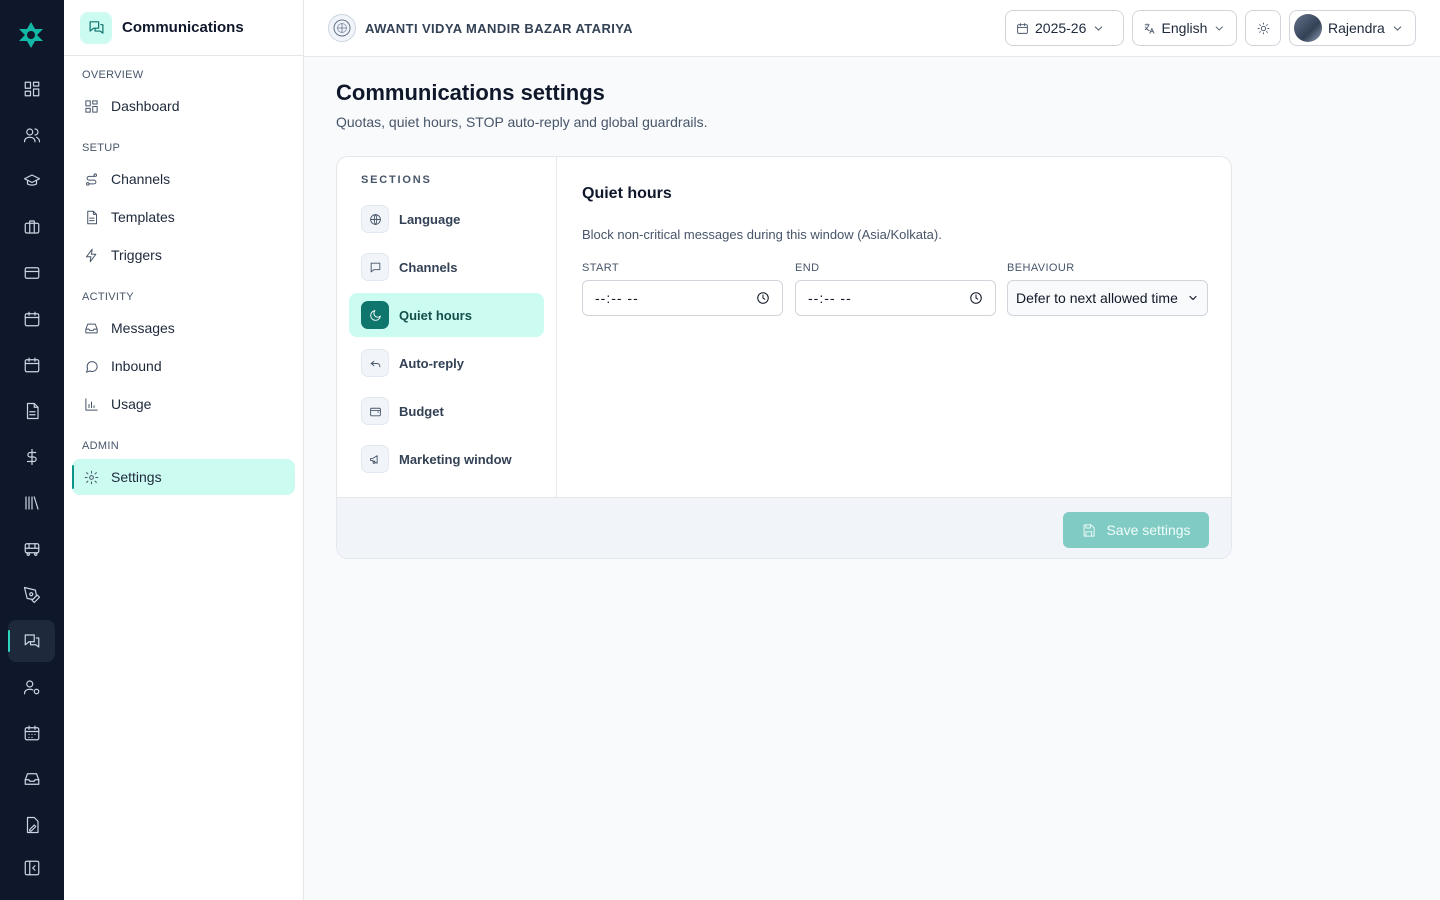  What do you see at coordinates (183, 179) in the screenshot?
I see `sidebar-item-channels: Channels` at bounding box center [183, 179].